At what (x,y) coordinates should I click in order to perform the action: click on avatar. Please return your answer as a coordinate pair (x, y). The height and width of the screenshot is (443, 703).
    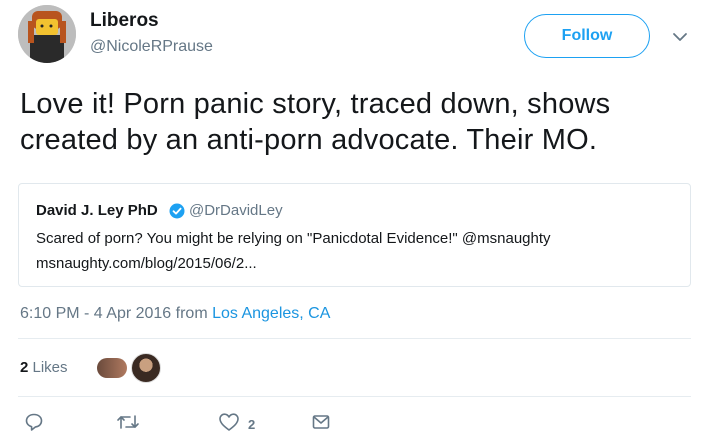
    Looking at the image, I should click on (47, 34).